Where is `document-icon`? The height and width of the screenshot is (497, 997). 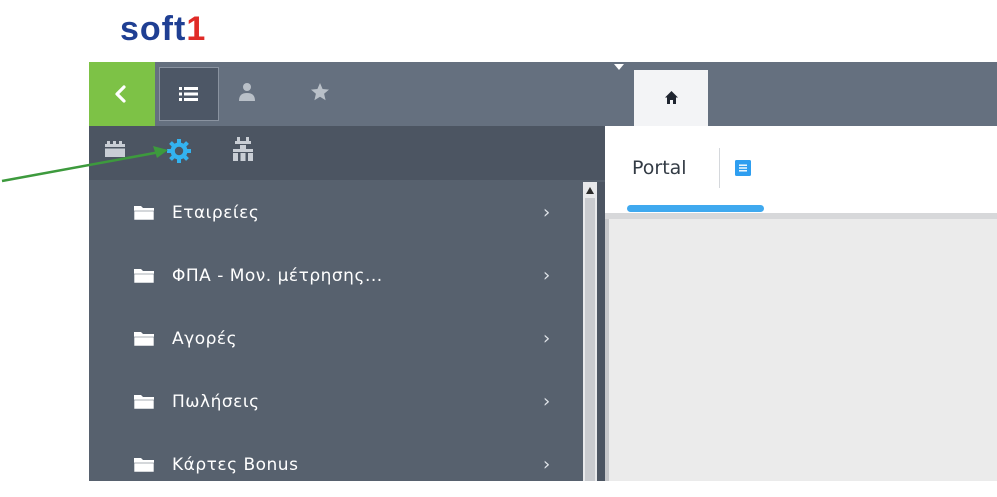
document-icon is located at coordinates (743, 168).